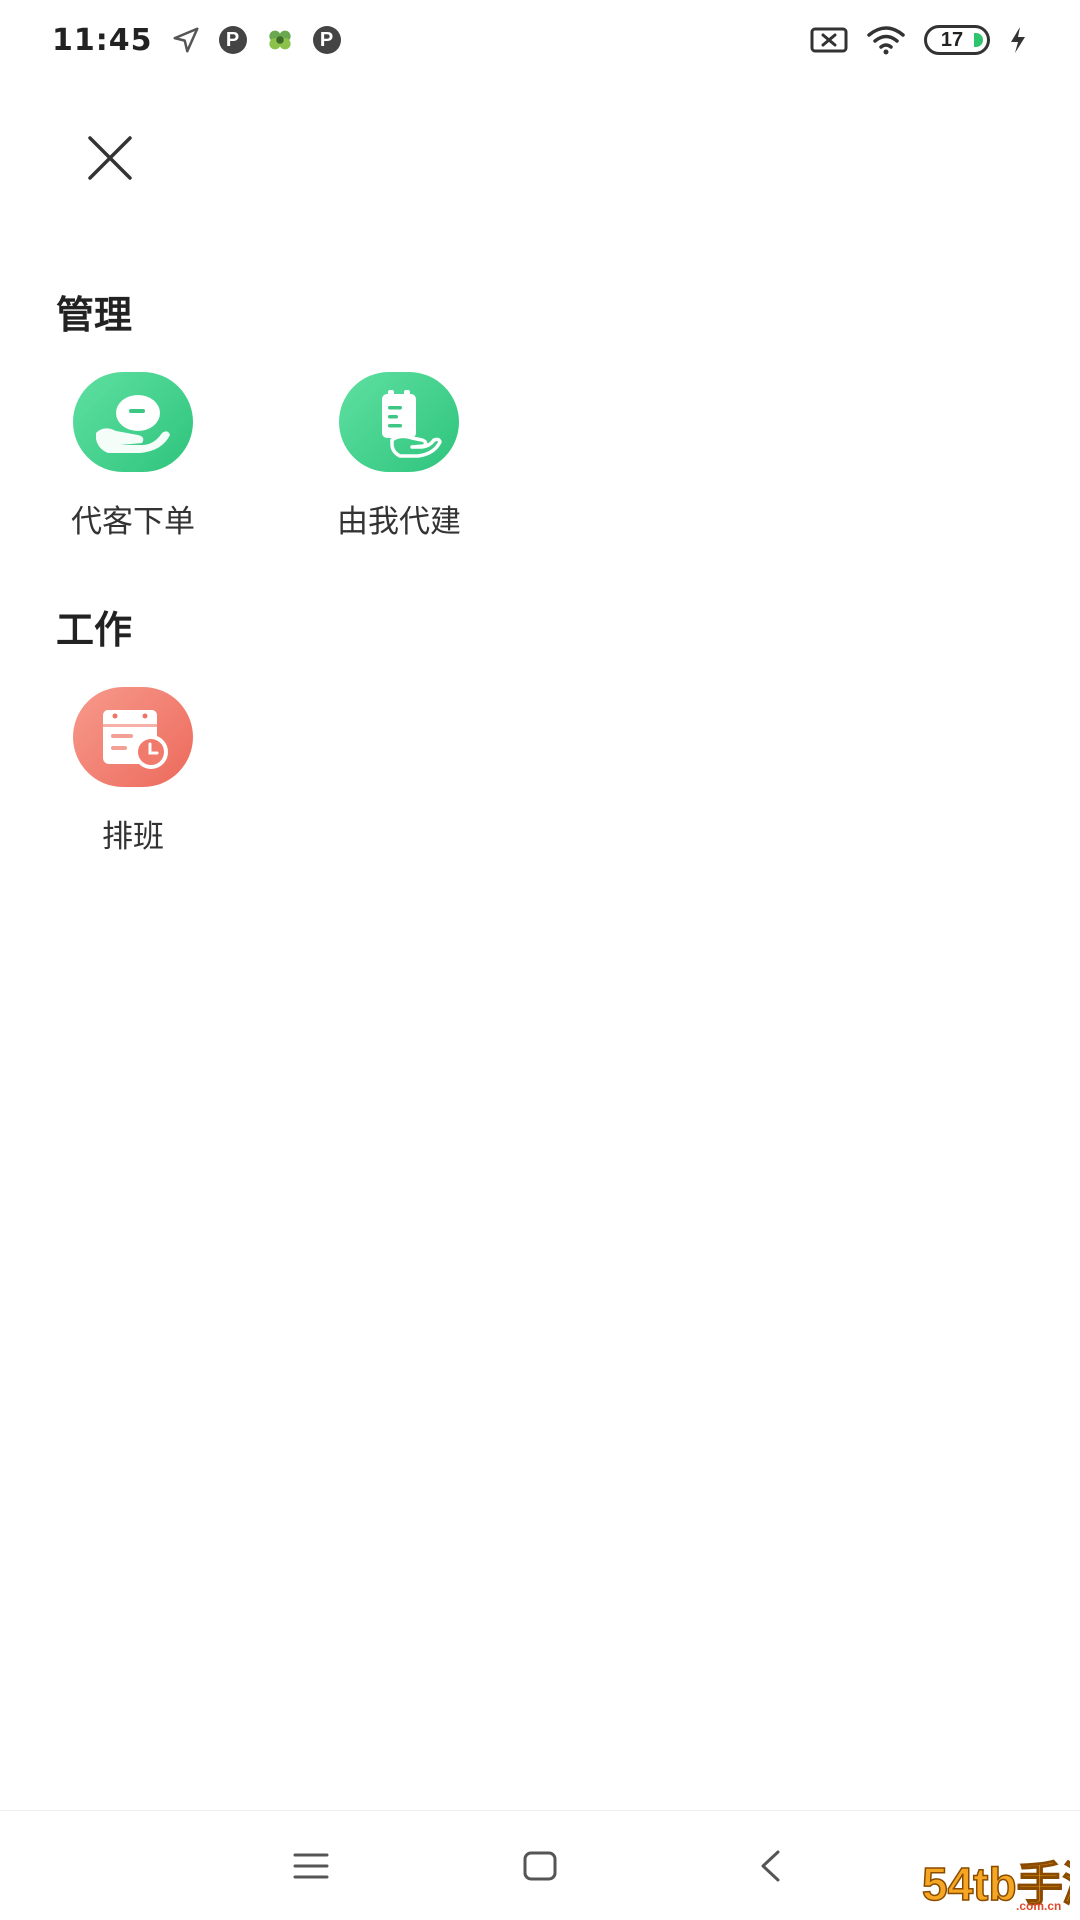 This screenshot has width=1080, height=1920. What do you see at coordinates (133, 837) in the screenshot?
I see `tile-label: 排班` at bounding box center [133, 837].